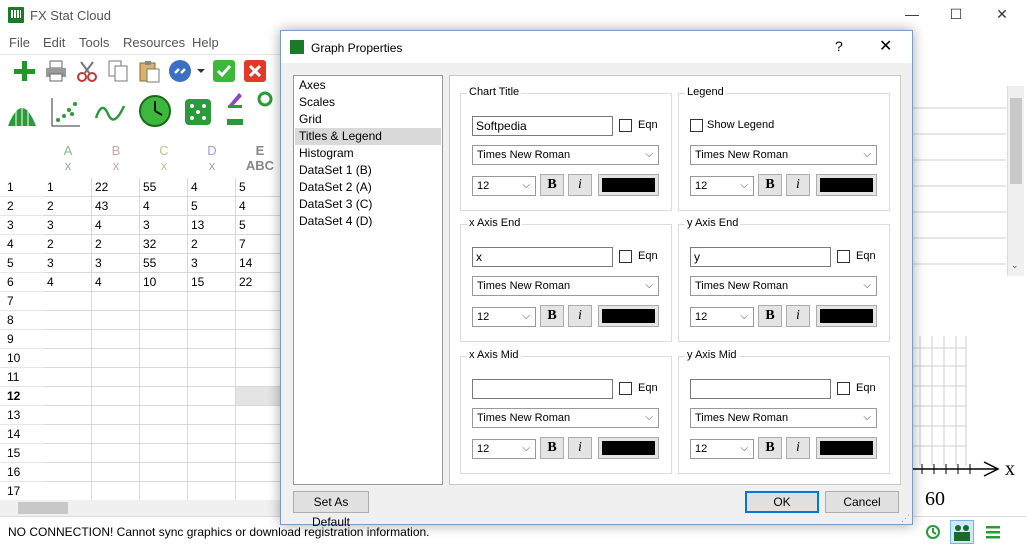 The image size is (1026, 546). Describe the element at coordinates (164, 158) in the screenshot. I see `column-header-c: C x` at that location.